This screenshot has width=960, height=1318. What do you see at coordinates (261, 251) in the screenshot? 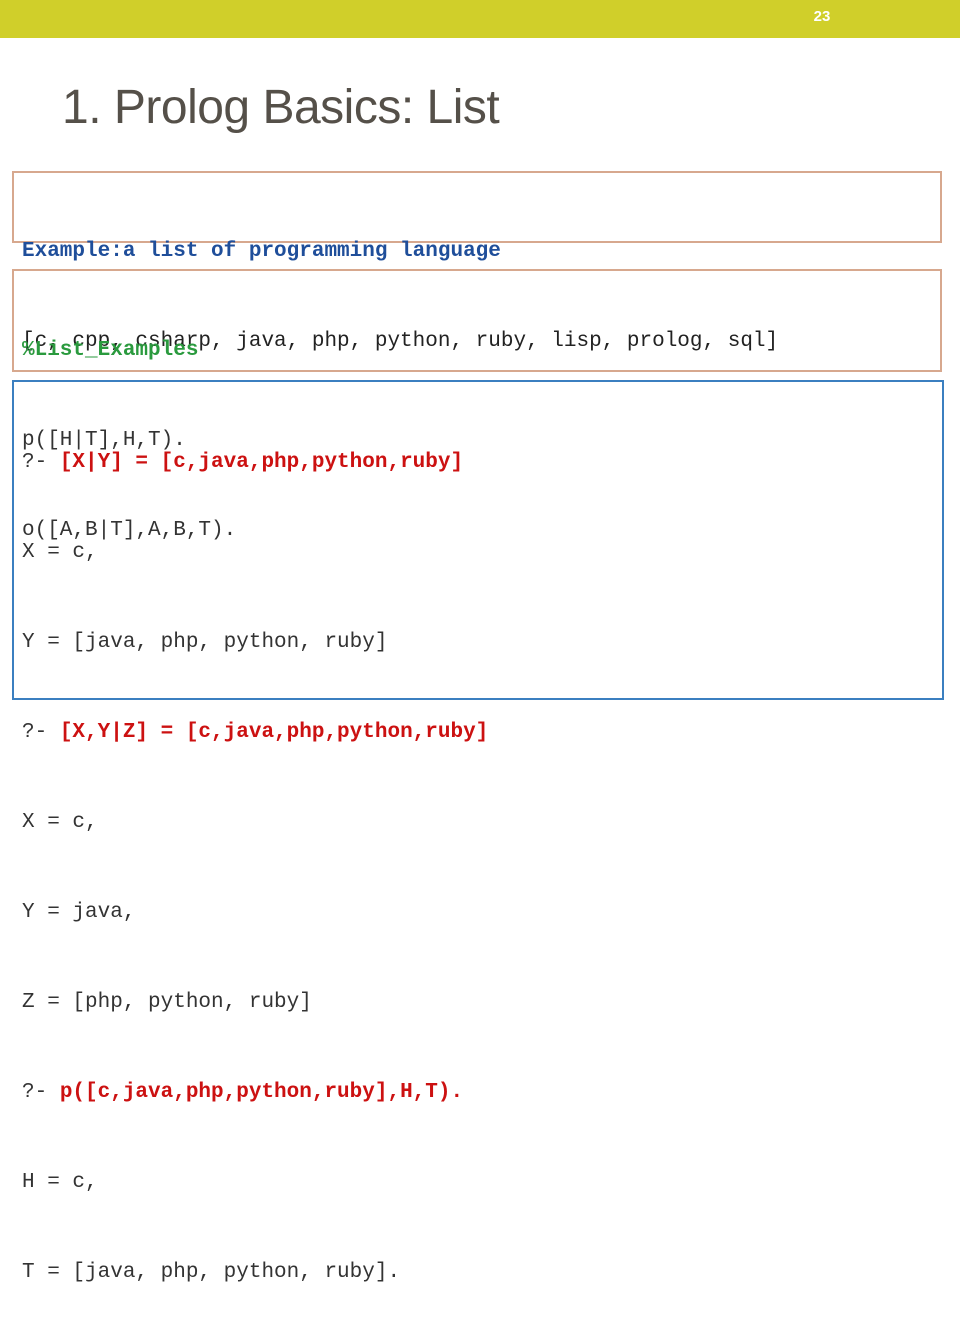
I see `example-heading: Example:a list of programming language` at bounding box center [261, 251].